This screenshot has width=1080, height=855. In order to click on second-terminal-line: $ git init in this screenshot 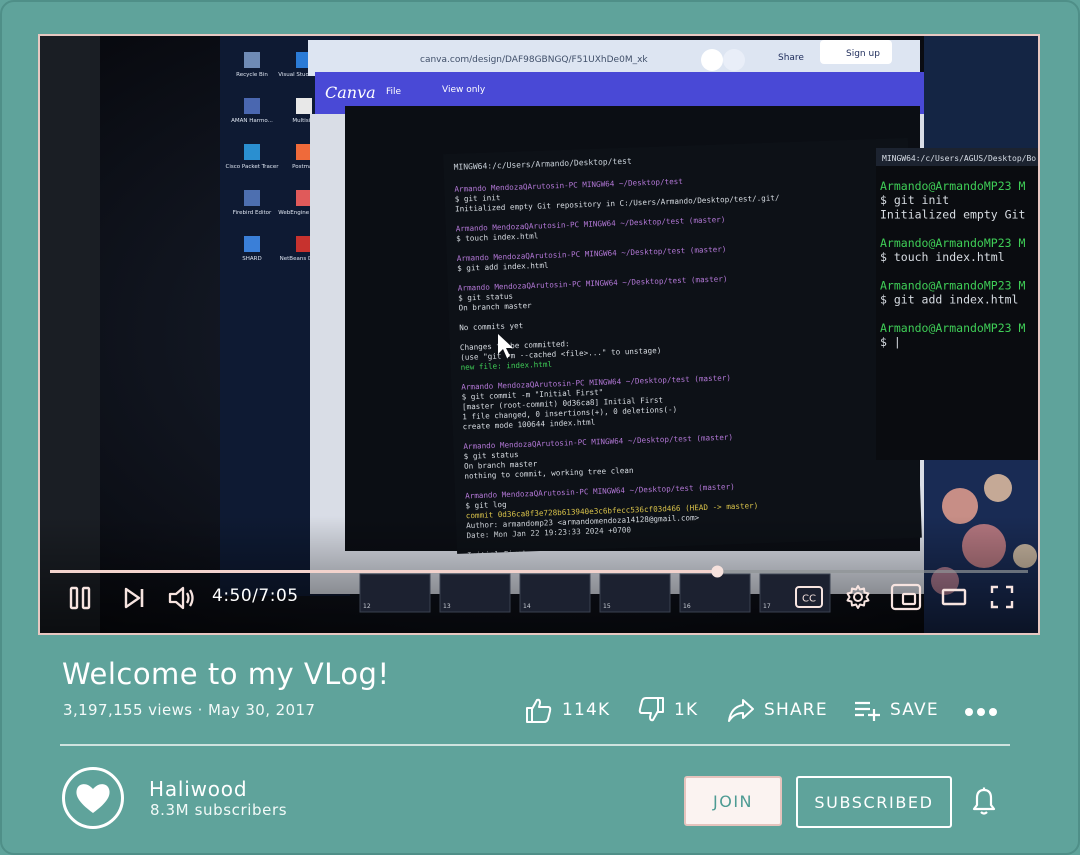, I will do `click(914, 200)`.